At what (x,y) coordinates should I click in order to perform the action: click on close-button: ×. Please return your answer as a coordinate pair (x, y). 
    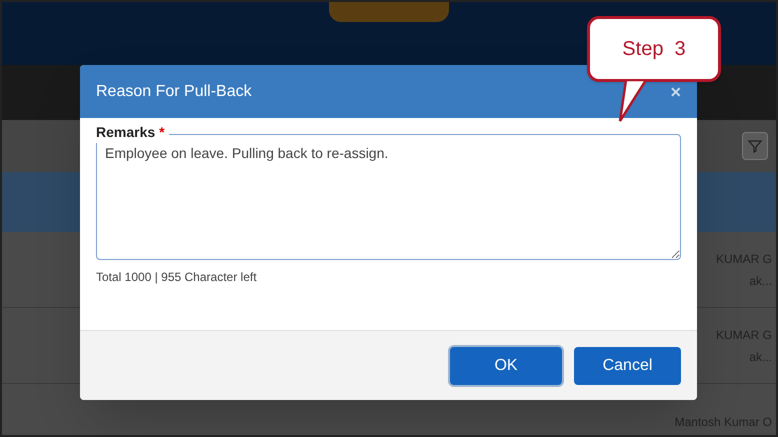
    Looking at the image, I should click on (675, 91).